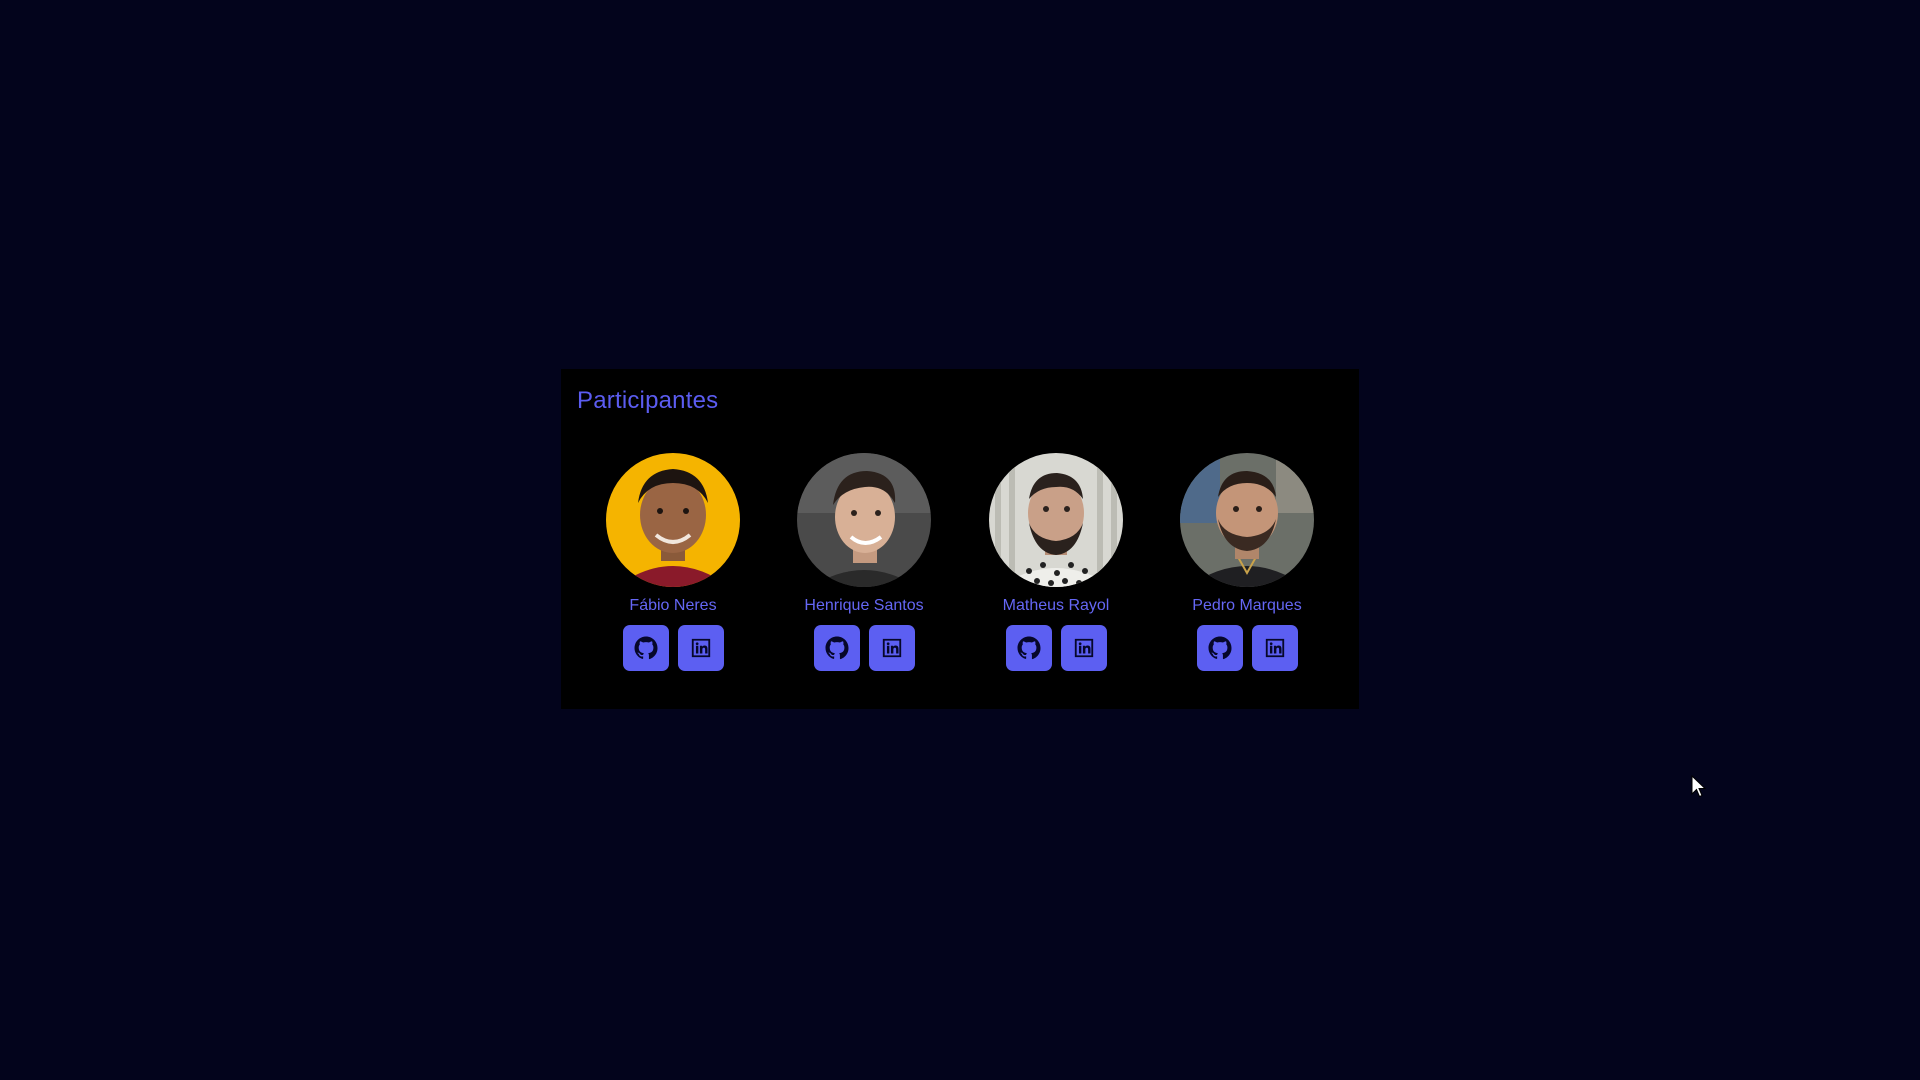  Describe the element at coordinates (864, 605) in the screenshot. I see `participant-name: Henrique Santos` at that location.